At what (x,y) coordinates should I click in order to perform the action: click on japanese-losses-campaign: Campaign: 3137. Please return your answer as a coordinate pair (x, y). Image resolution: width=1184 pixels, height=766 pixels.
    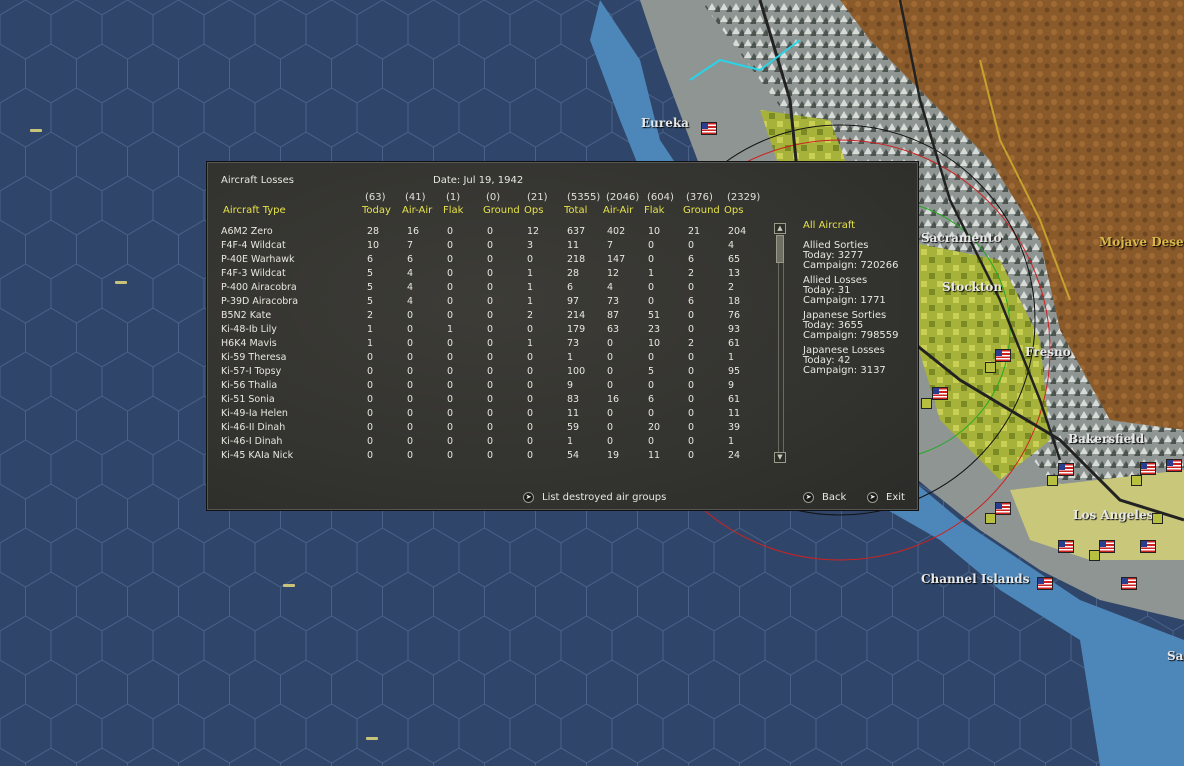
    Looking at the image, I should click on (844, 370).